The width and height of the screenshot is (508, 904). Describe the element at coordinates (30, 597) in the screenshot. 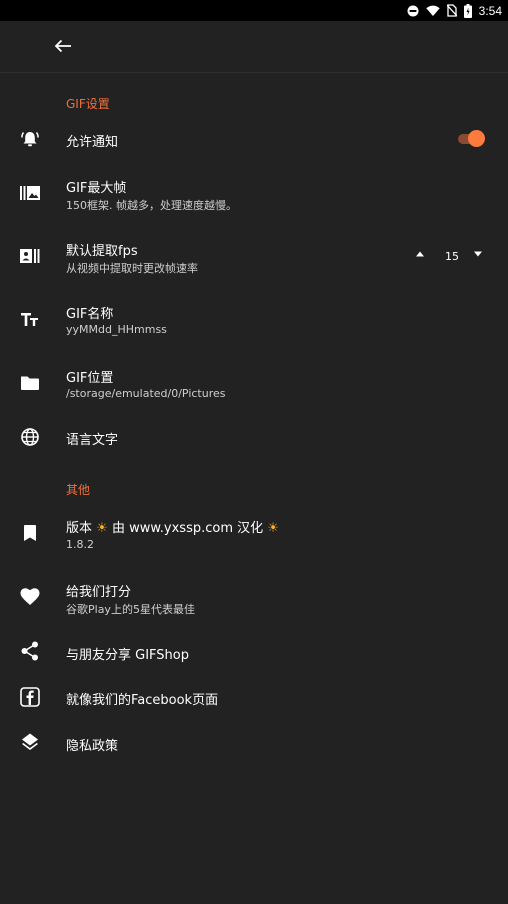

I see `heart-icon` at that location.